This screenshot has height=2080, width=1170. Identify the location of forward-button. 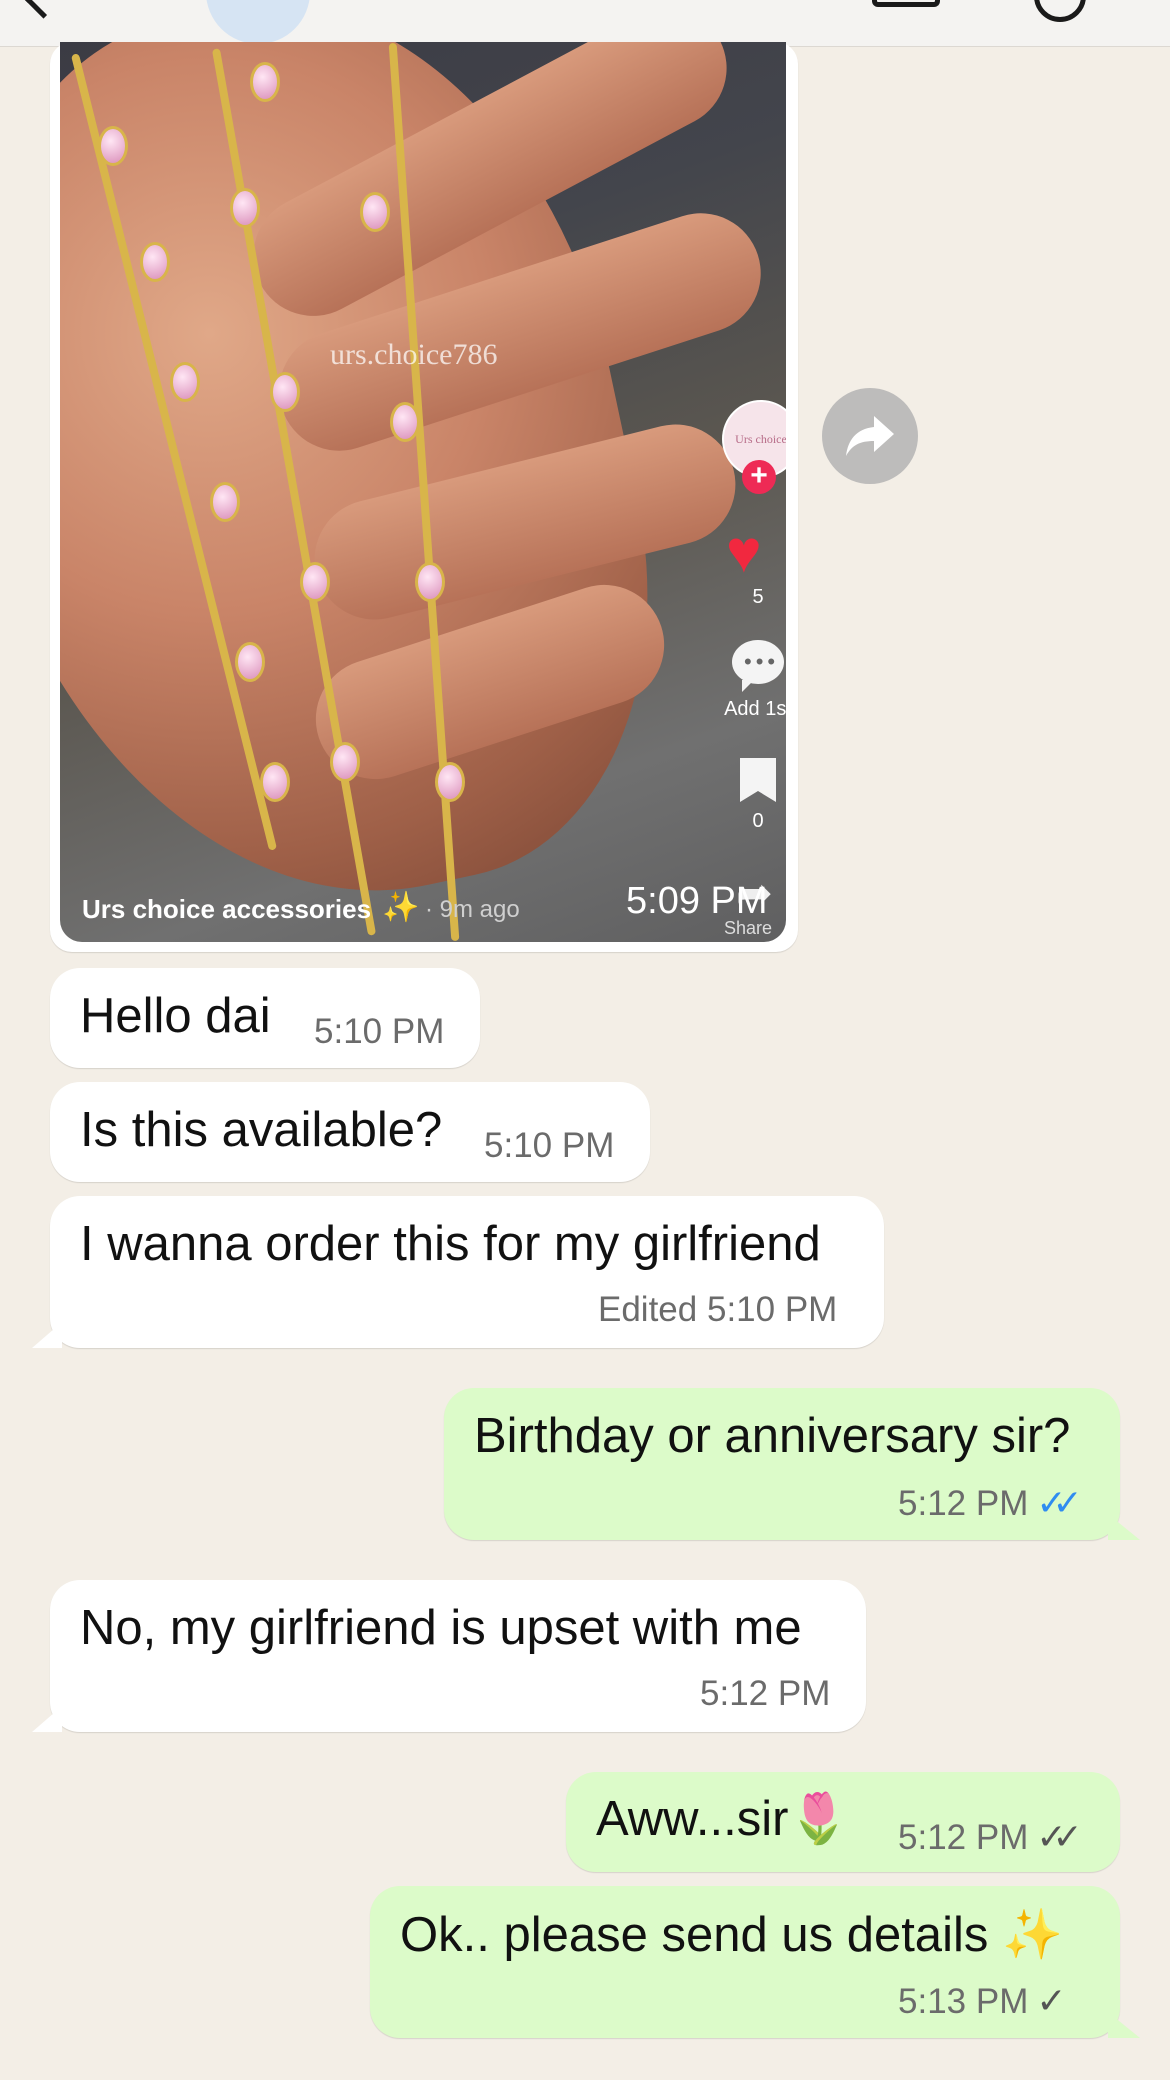
(870, 436).